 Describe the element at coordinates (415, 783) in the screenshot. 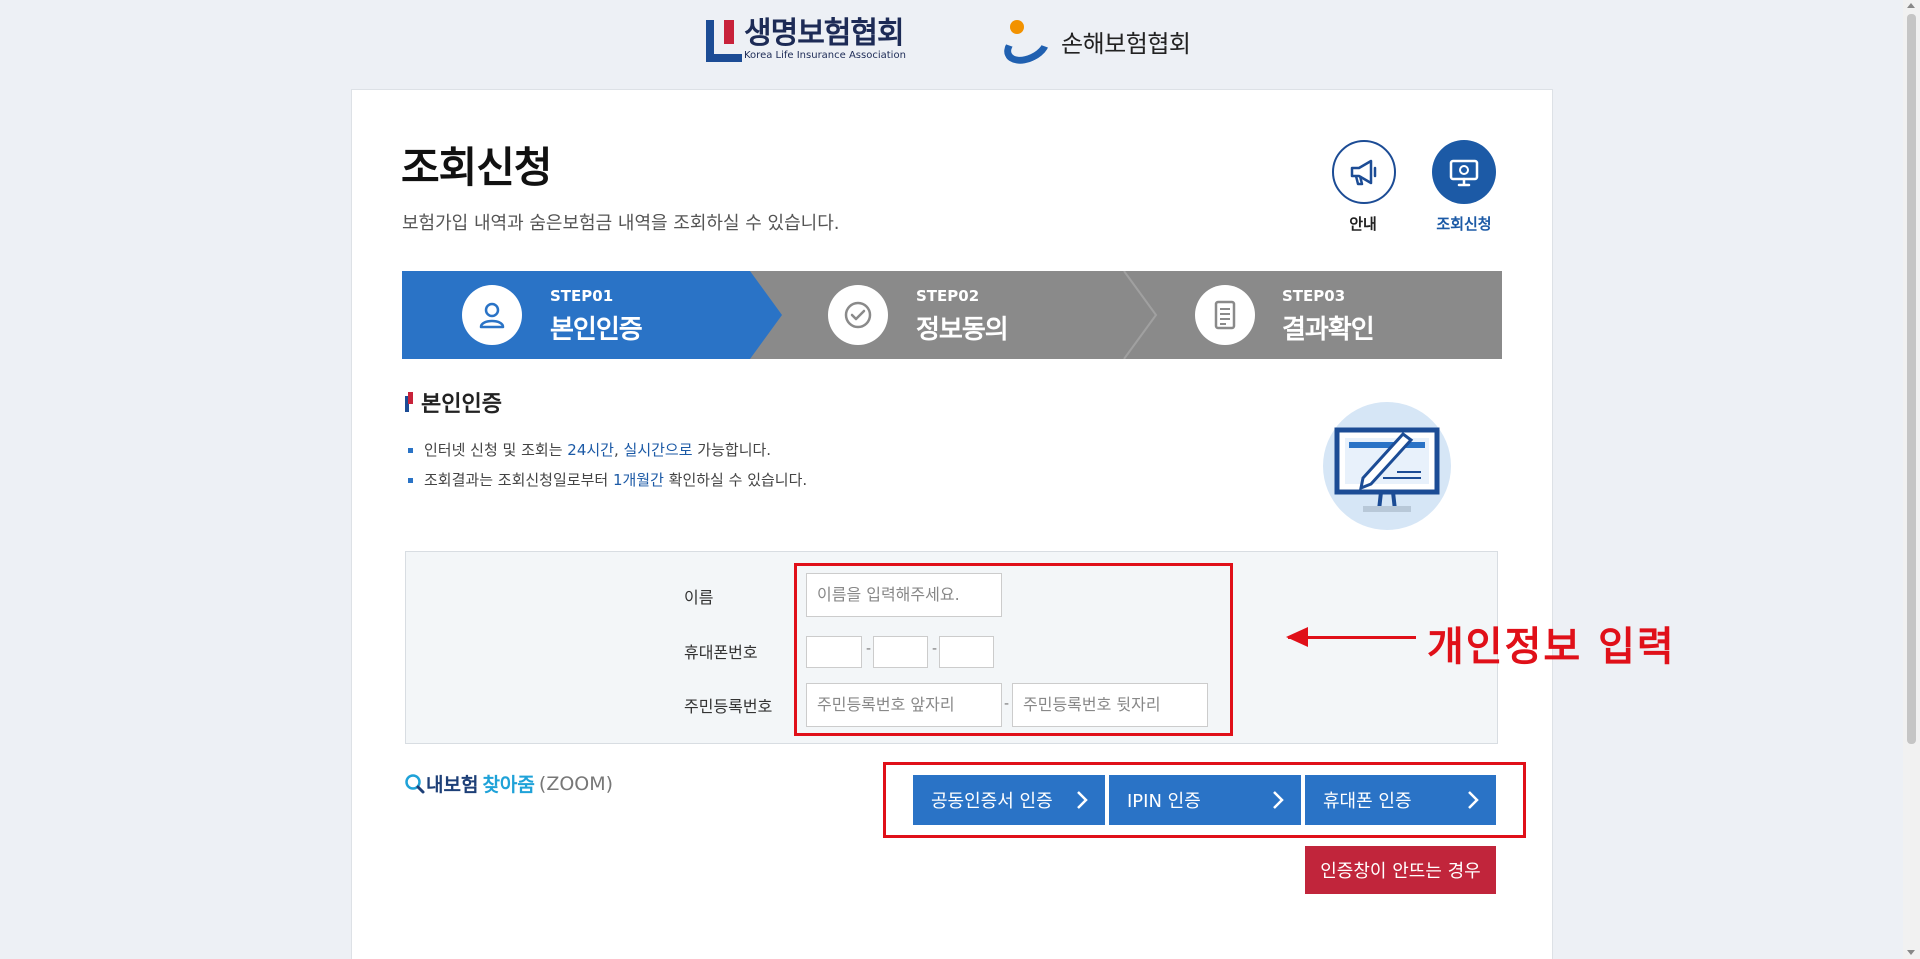

I see `magnifier-icon` at that location.